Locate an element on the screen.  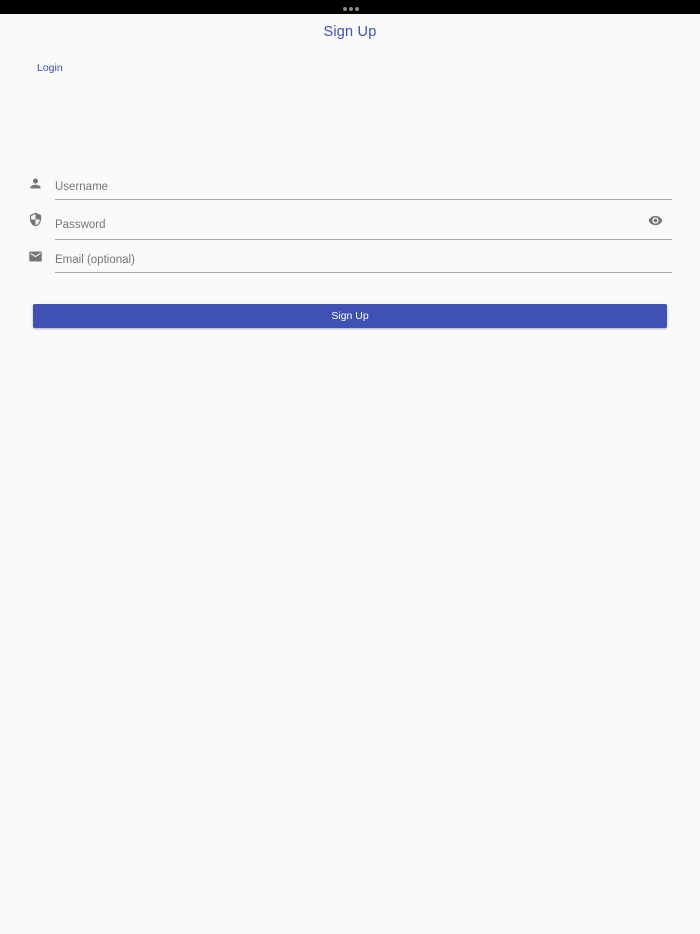
eye-icon is located at coordinates (655, 220).